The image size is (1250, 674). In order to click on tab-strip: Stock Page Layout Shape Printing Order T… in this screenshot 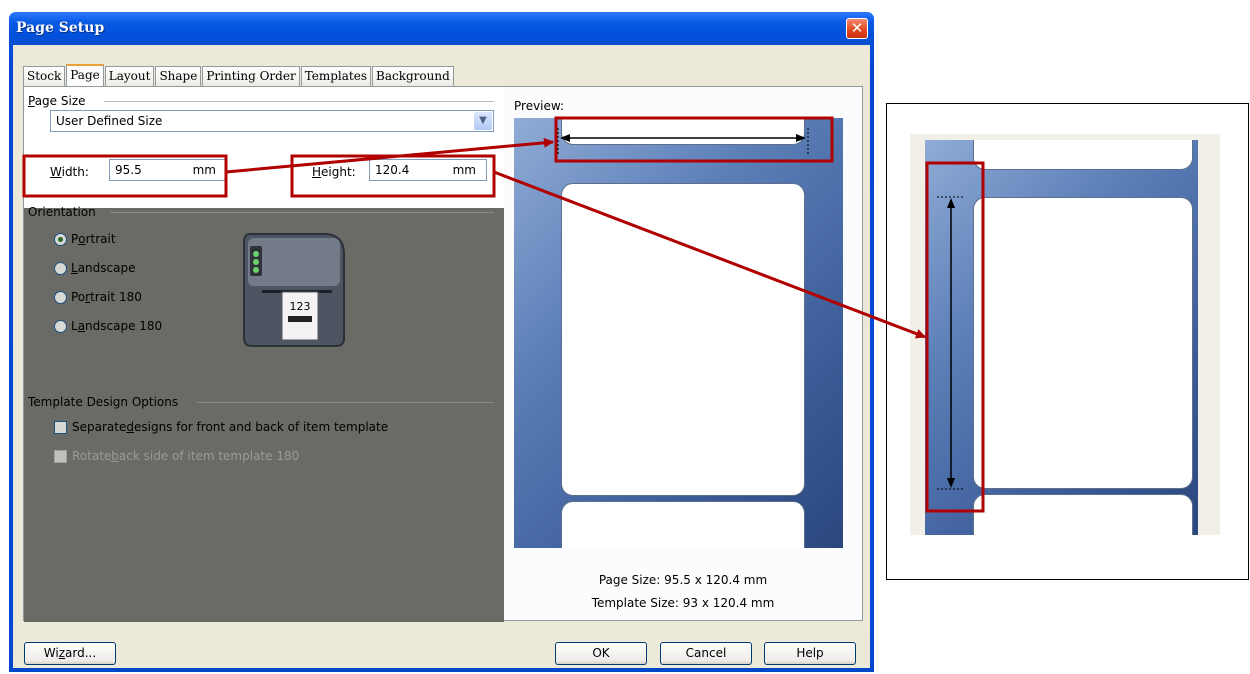, I will do `click(239, 75)`.